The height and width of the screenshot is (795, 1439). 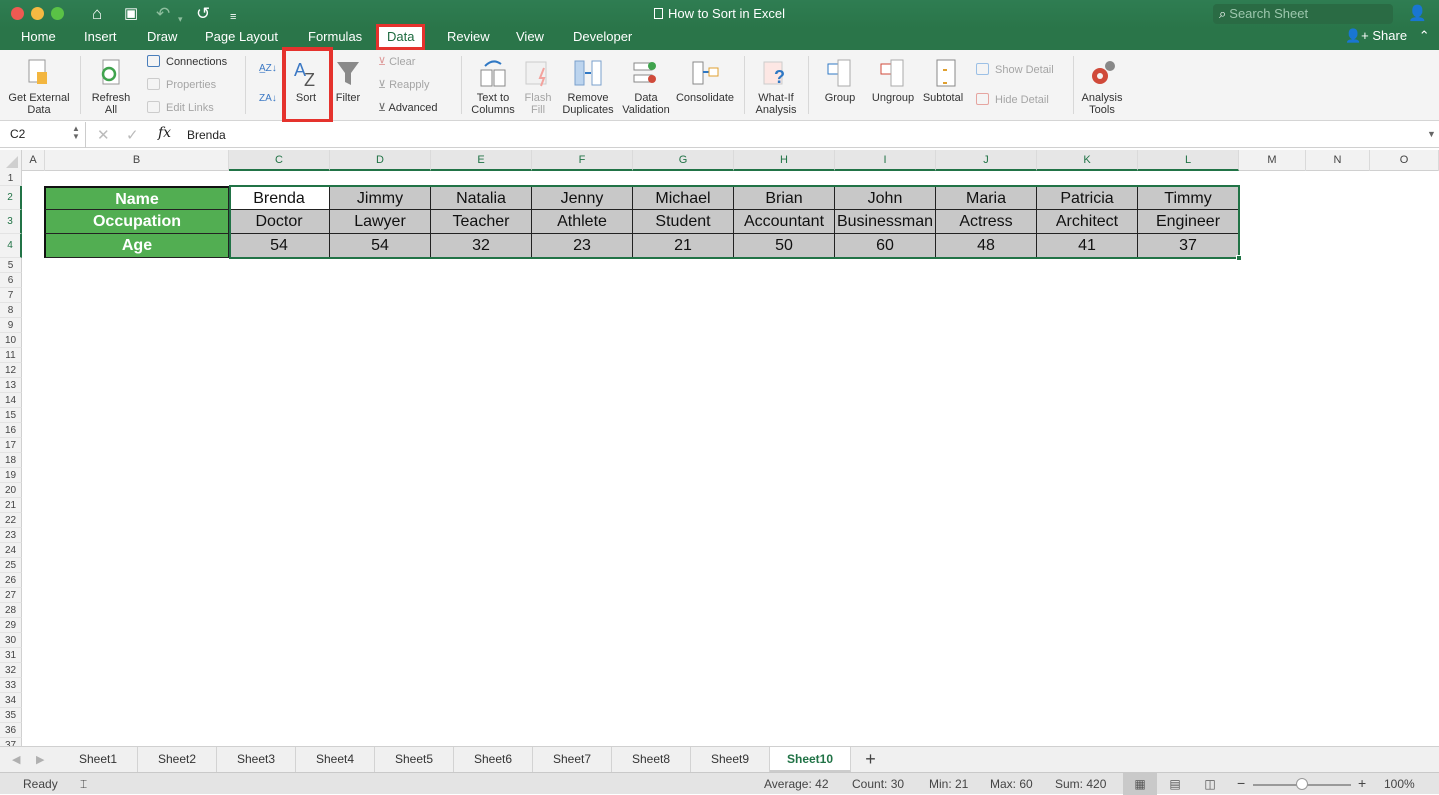 What do you see at coordinates (538, 87) in the screenshot?
I see `flash-fill-button: Flash Fill` at bounding box center [538, 87].